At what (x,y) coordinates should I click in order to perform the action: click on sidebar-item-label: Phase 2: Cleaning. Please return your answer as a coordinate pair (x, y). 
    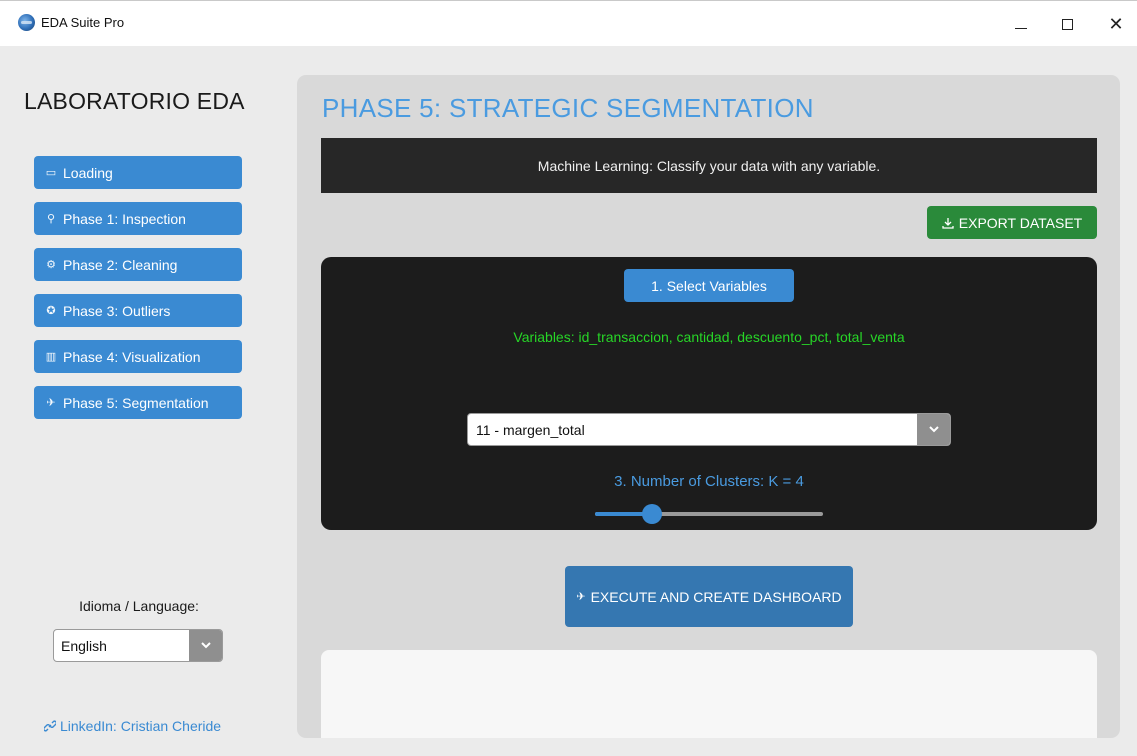
    Looking at the image, I should click on (120, 264).